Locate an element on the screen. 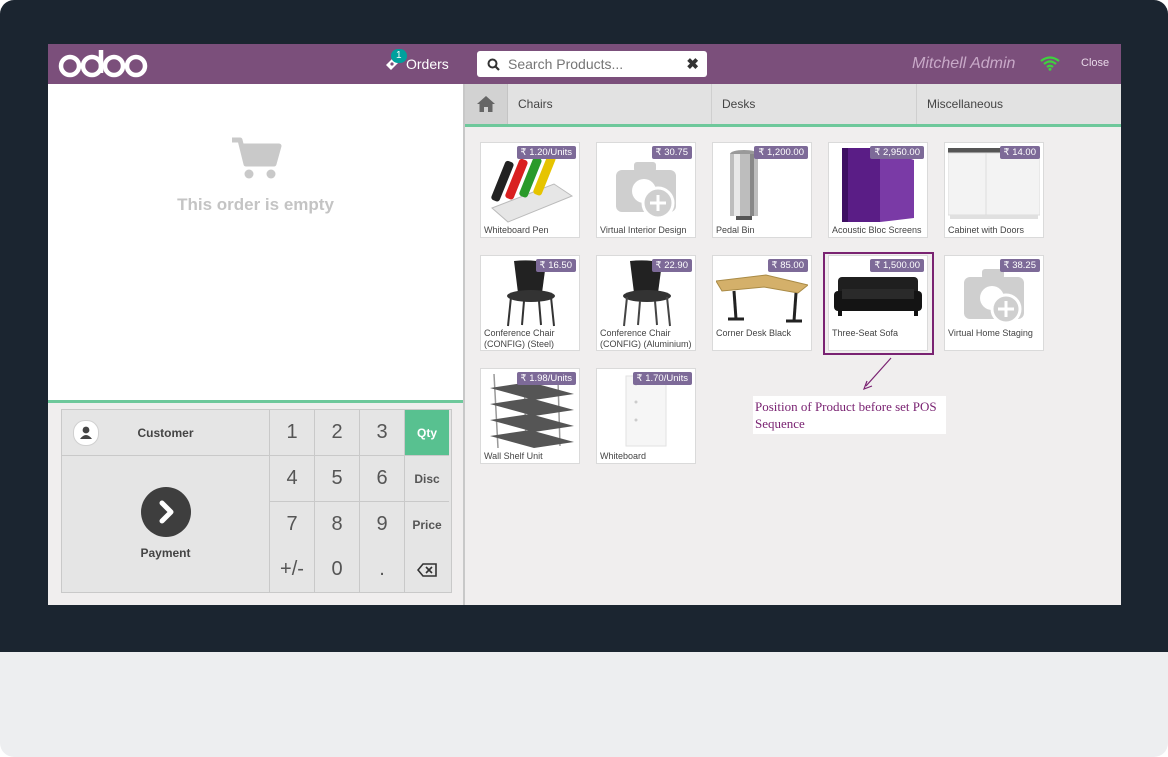  highlight-box is located at coordinates (878, 303).